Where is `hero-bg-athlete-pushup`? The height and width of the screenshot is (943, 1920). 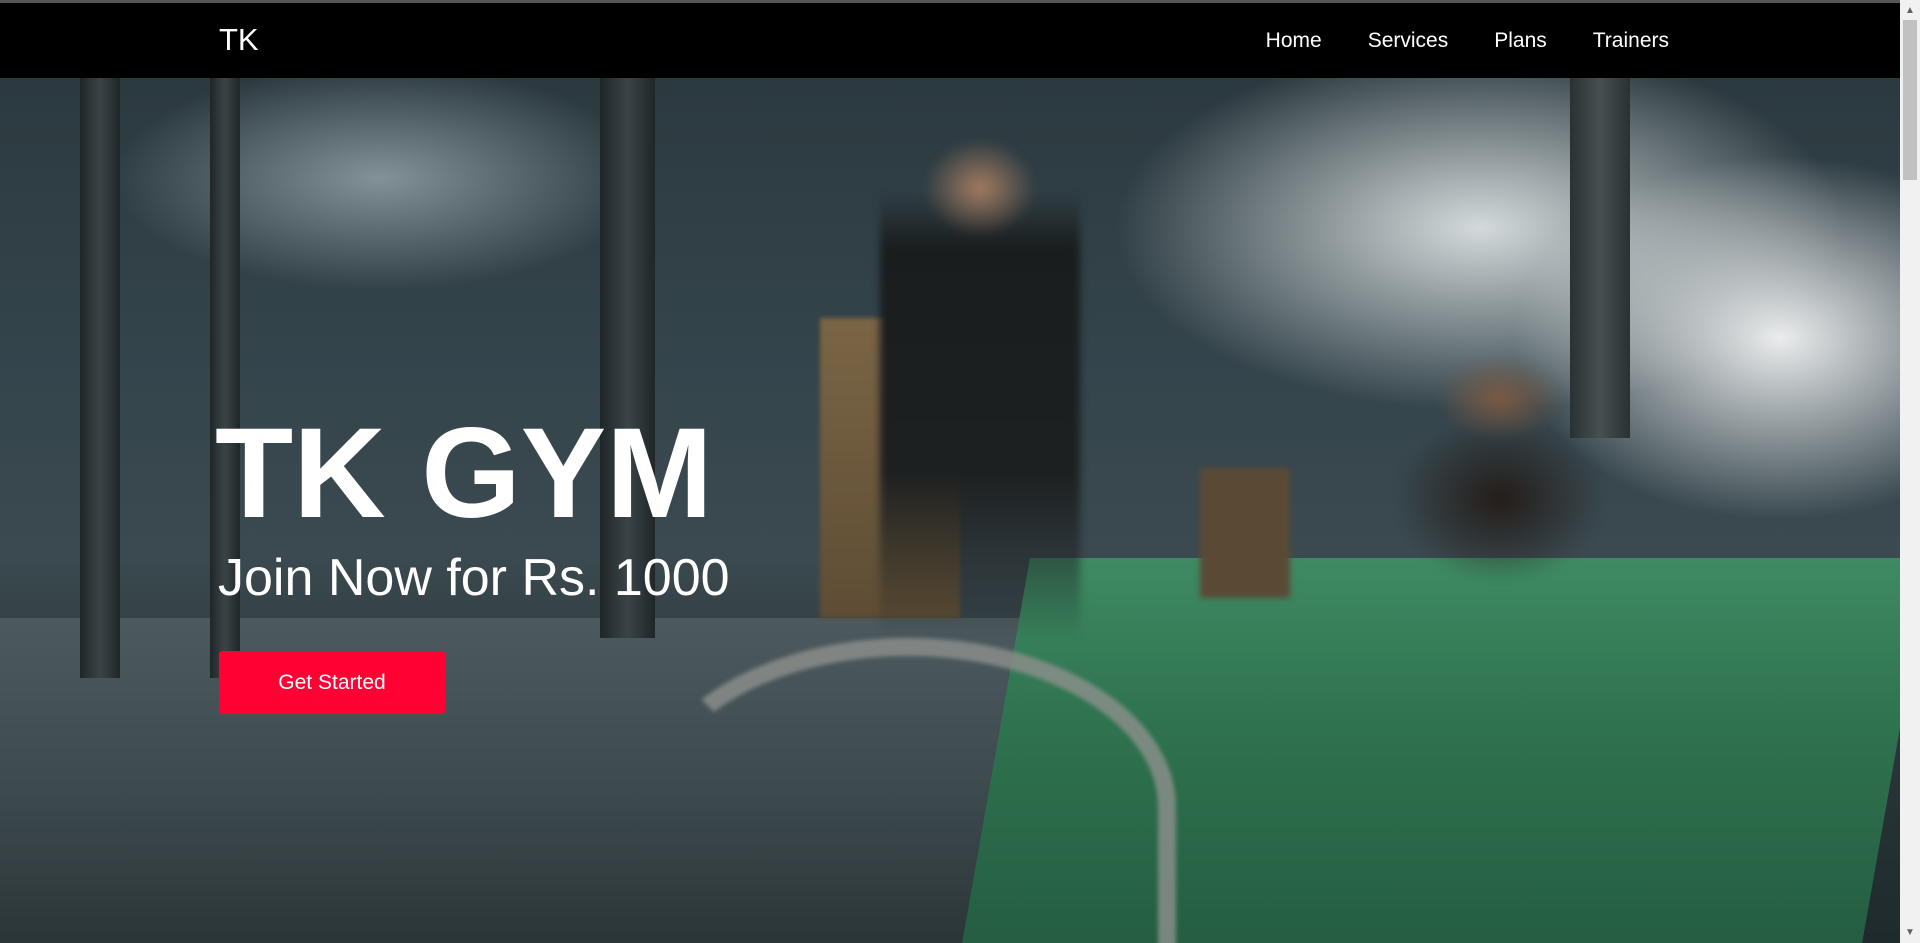 hero-bg-athlete-pushup is located at coordinates (1500, 478).